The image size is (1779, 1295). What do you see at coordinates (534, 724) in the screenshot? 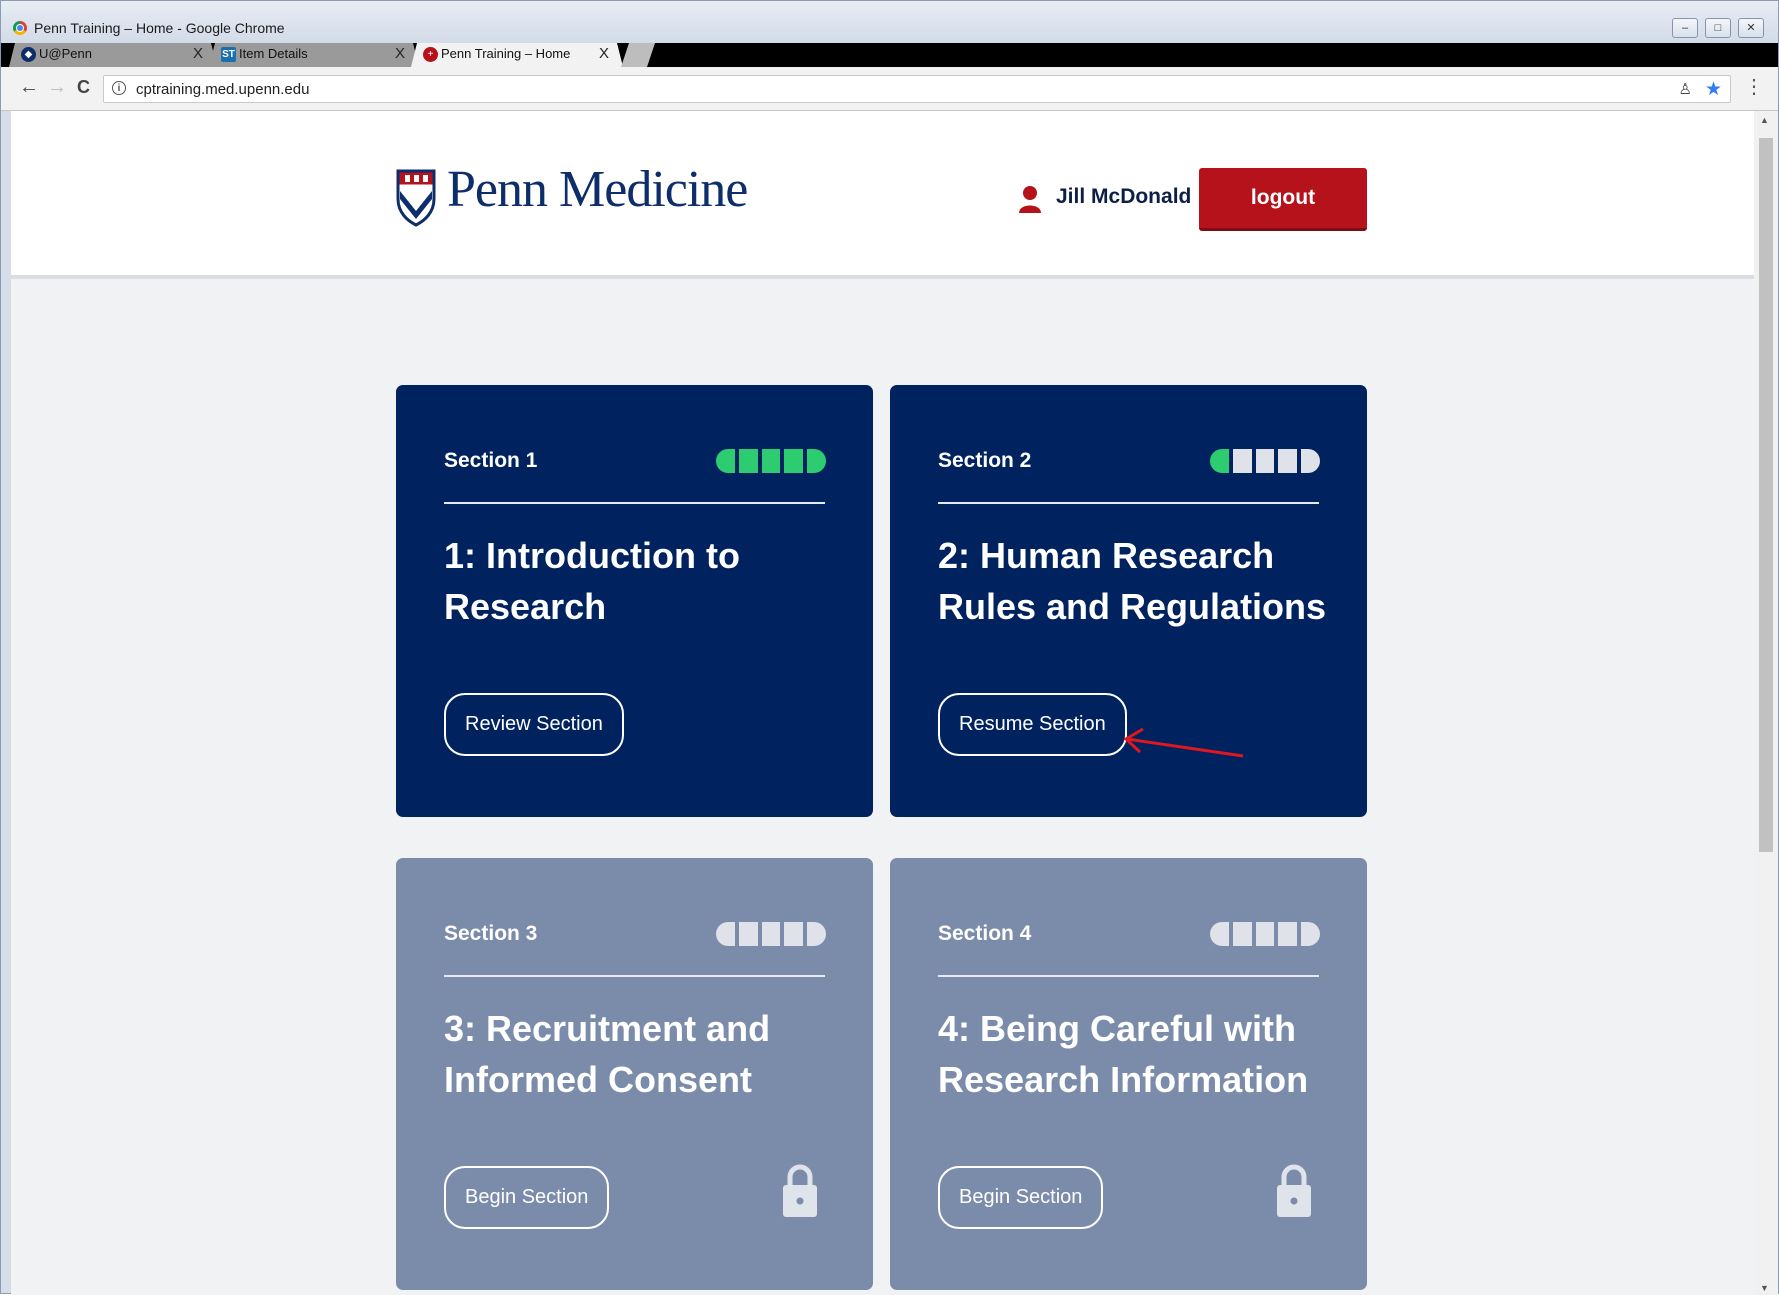
I see `review-section-button: Review Section` at bounding box center [534, 724].